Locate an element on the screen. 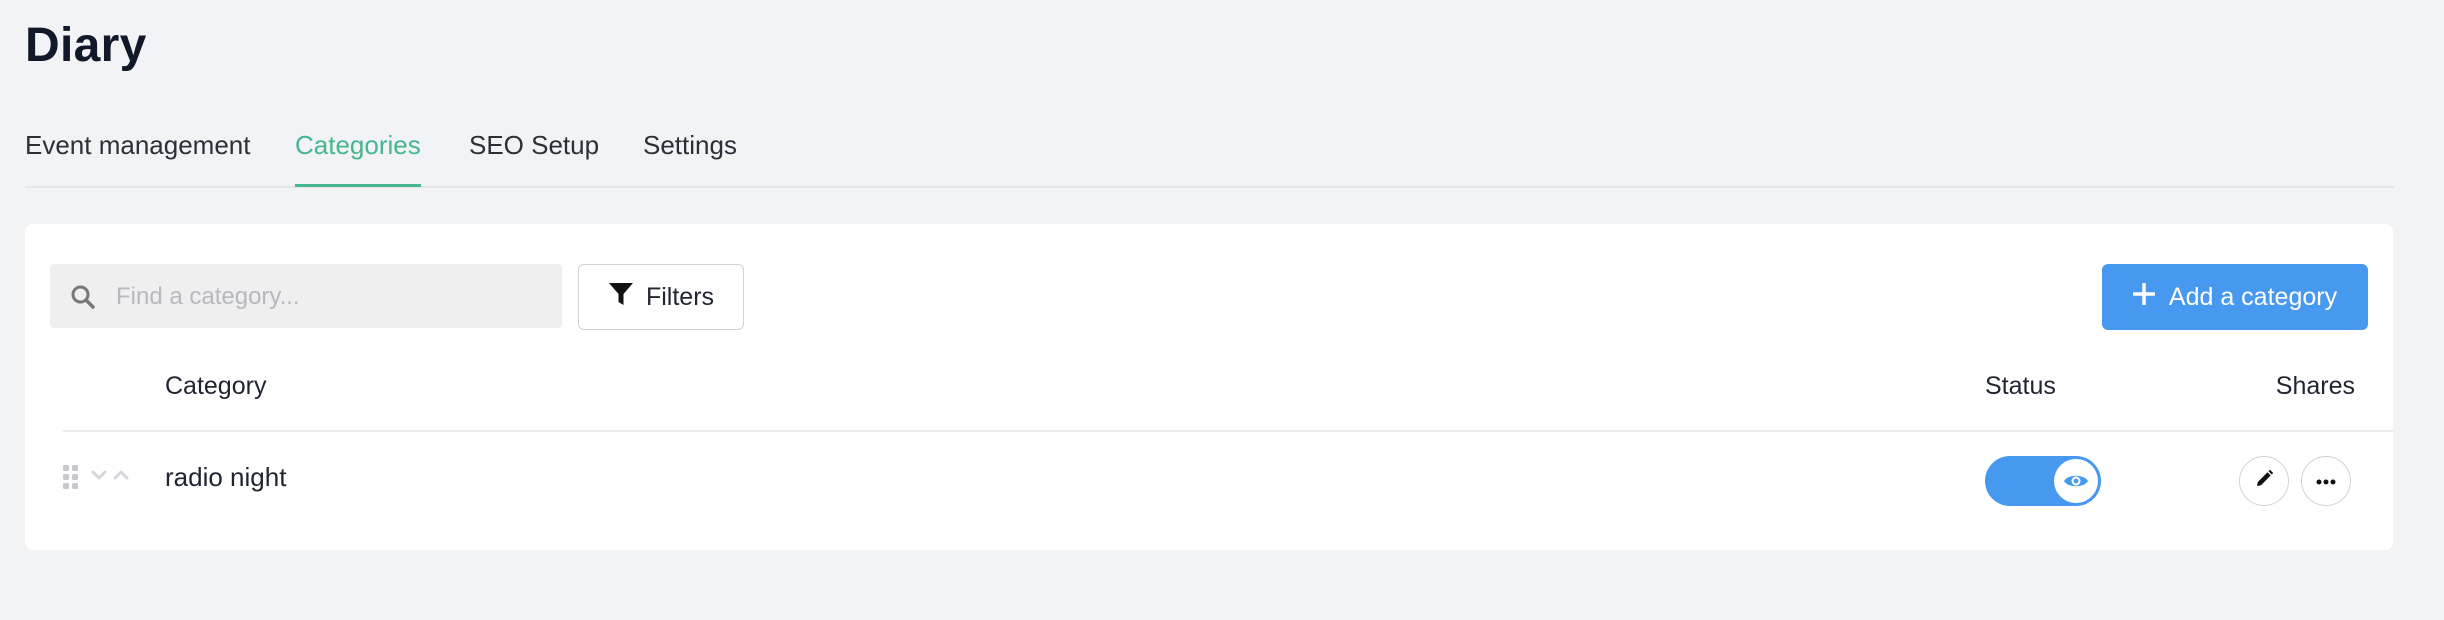  table-header-divider is located at coordinates (1228, 431).